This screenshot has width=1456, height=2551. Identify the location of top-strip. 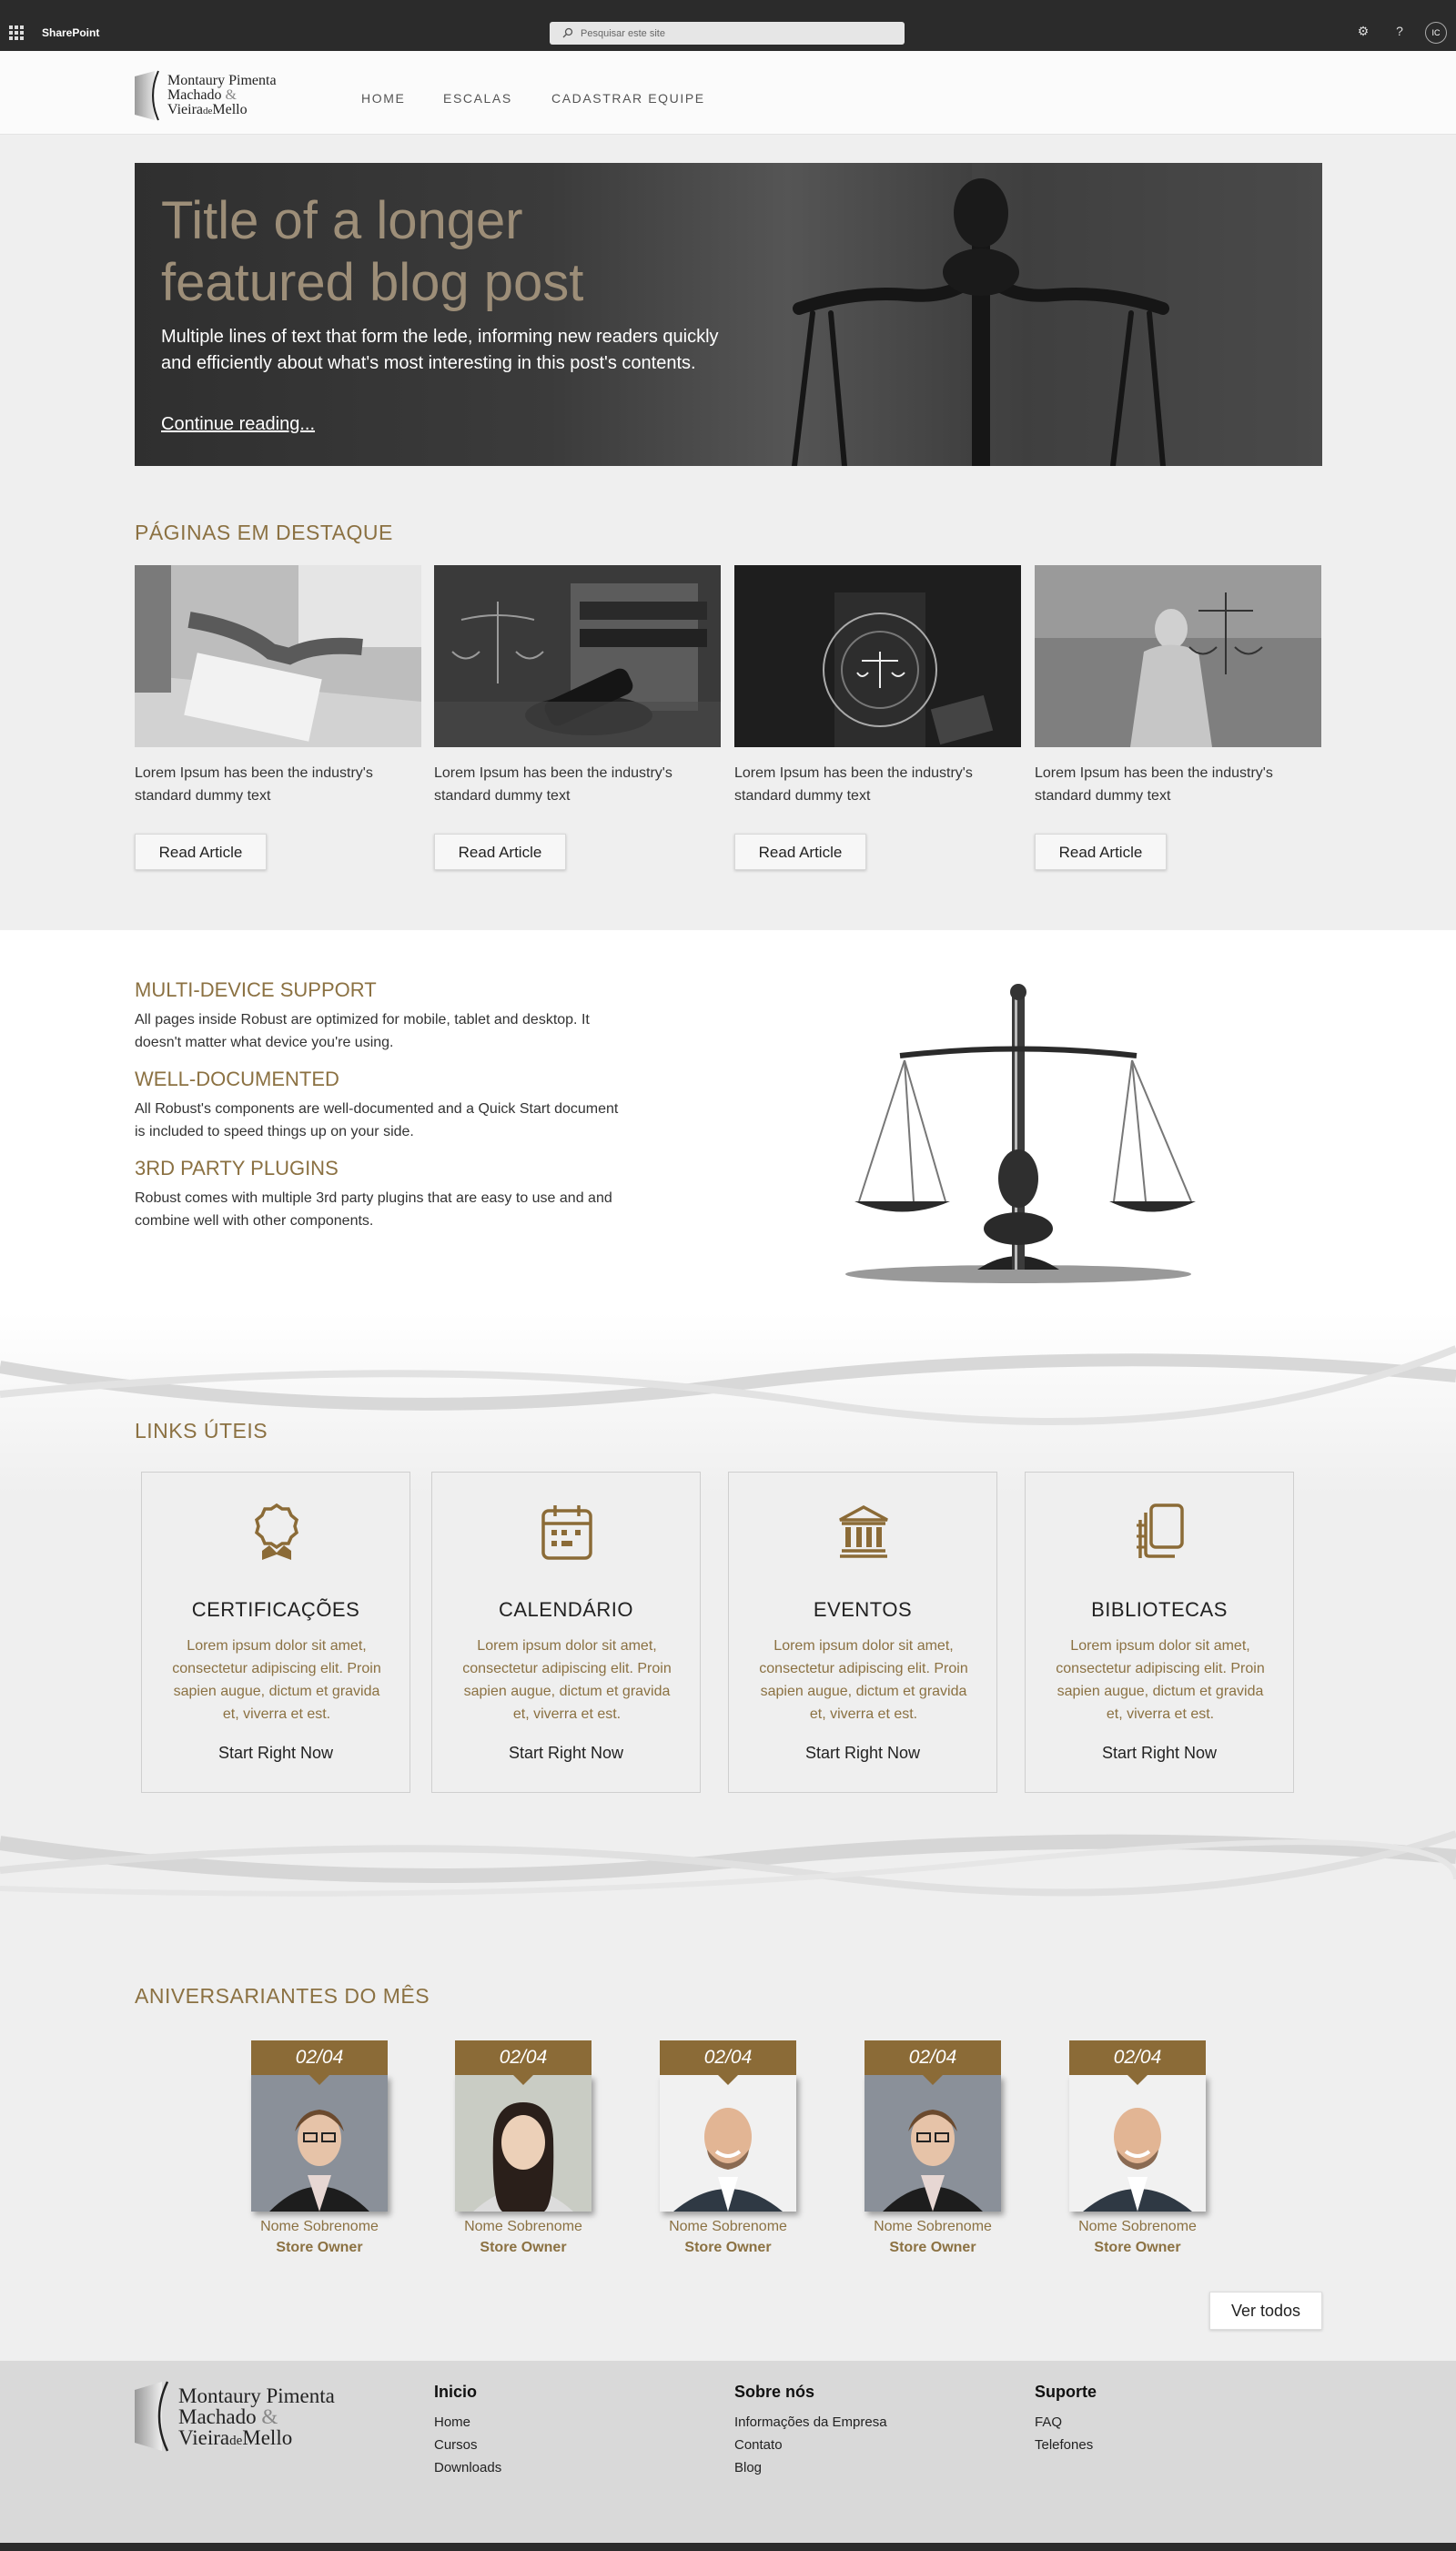
(728, 7).